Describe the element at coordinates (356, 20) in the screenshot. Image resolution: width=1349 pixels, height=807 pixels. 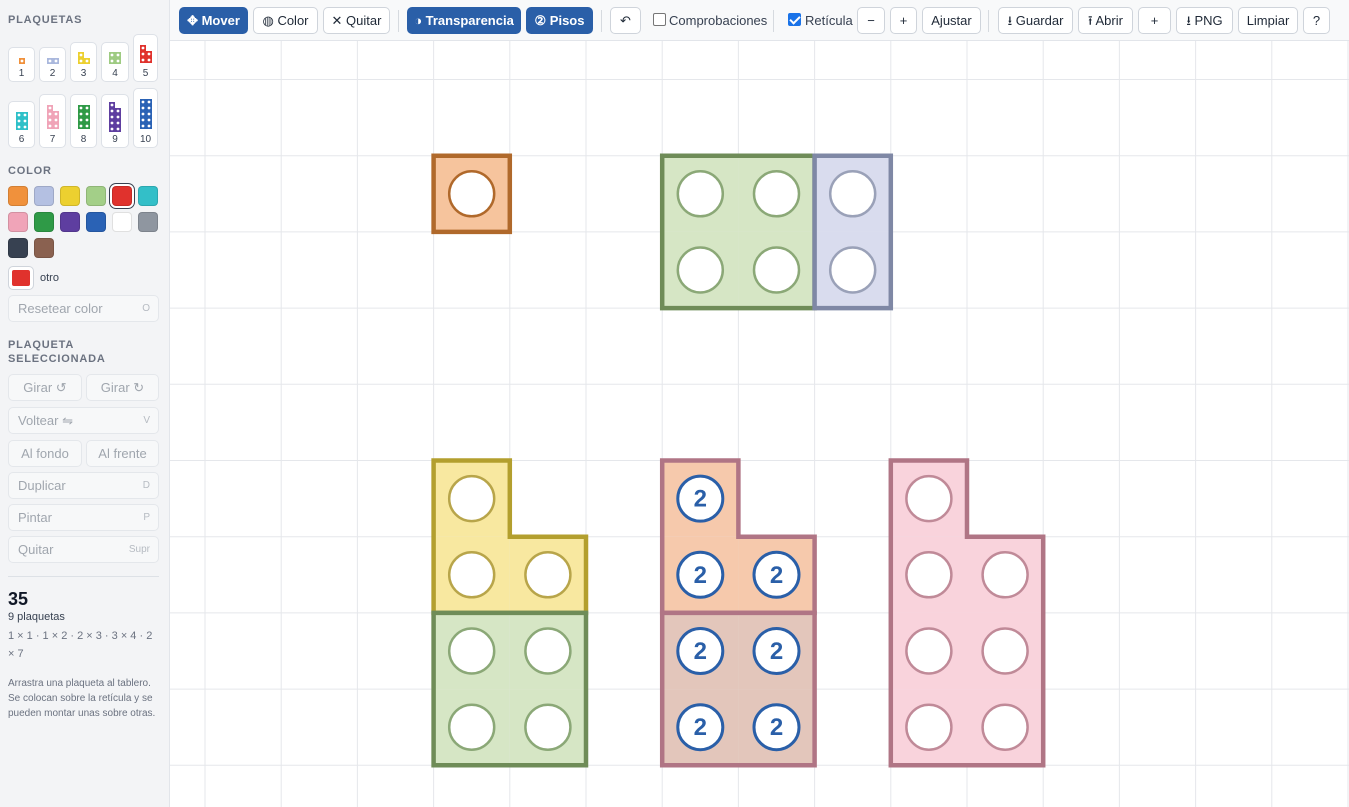
I see `remove-mode-button: ✕ Quitar` at that location.